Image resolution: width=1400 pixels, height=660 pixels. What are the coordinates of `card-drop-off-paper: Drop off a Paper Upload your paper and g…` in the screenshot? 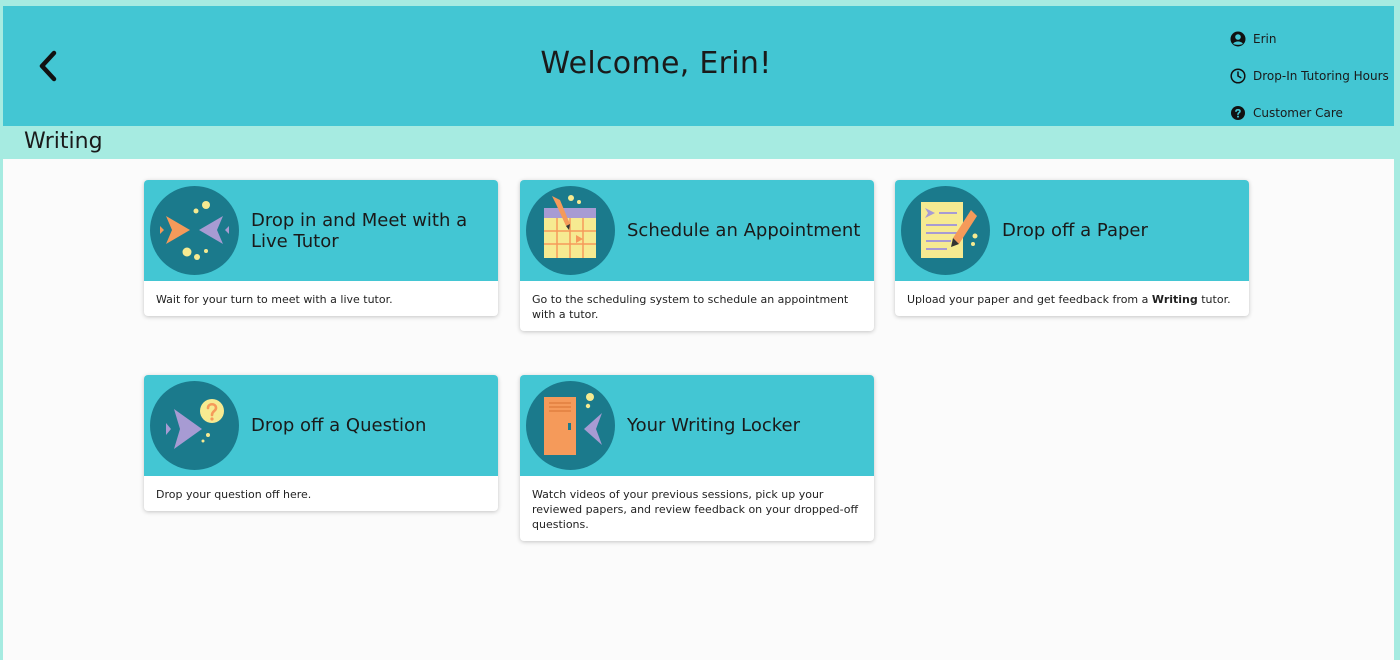 It's located at (1072, 248).